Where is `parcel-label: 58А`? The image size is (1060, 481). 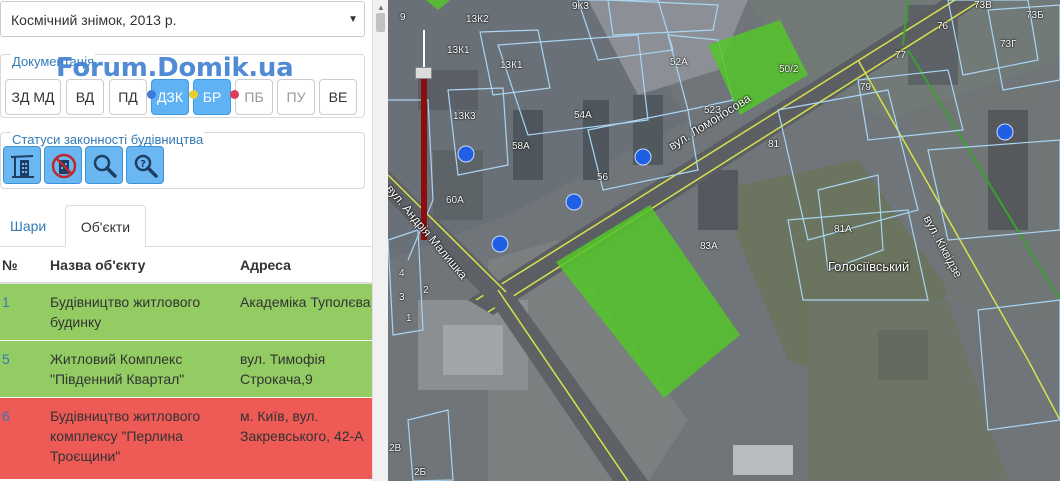 parcel-label: 58А is located at coordinates (521, 146).